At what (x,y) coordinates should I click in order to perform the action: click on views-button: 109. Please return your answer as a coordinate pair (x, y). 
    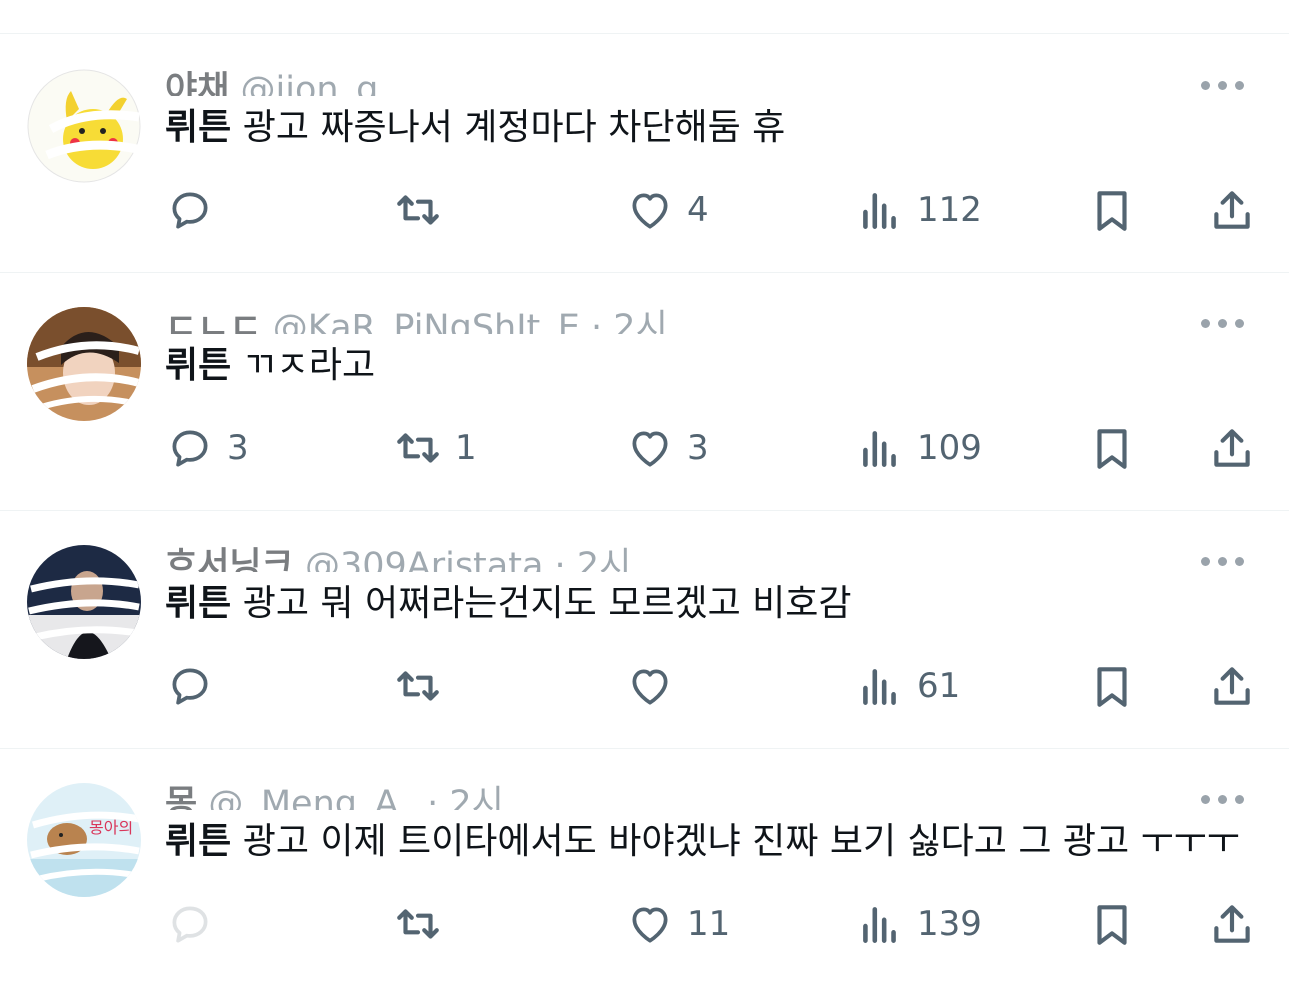
    Looking at the image, I should click on (918, 448).